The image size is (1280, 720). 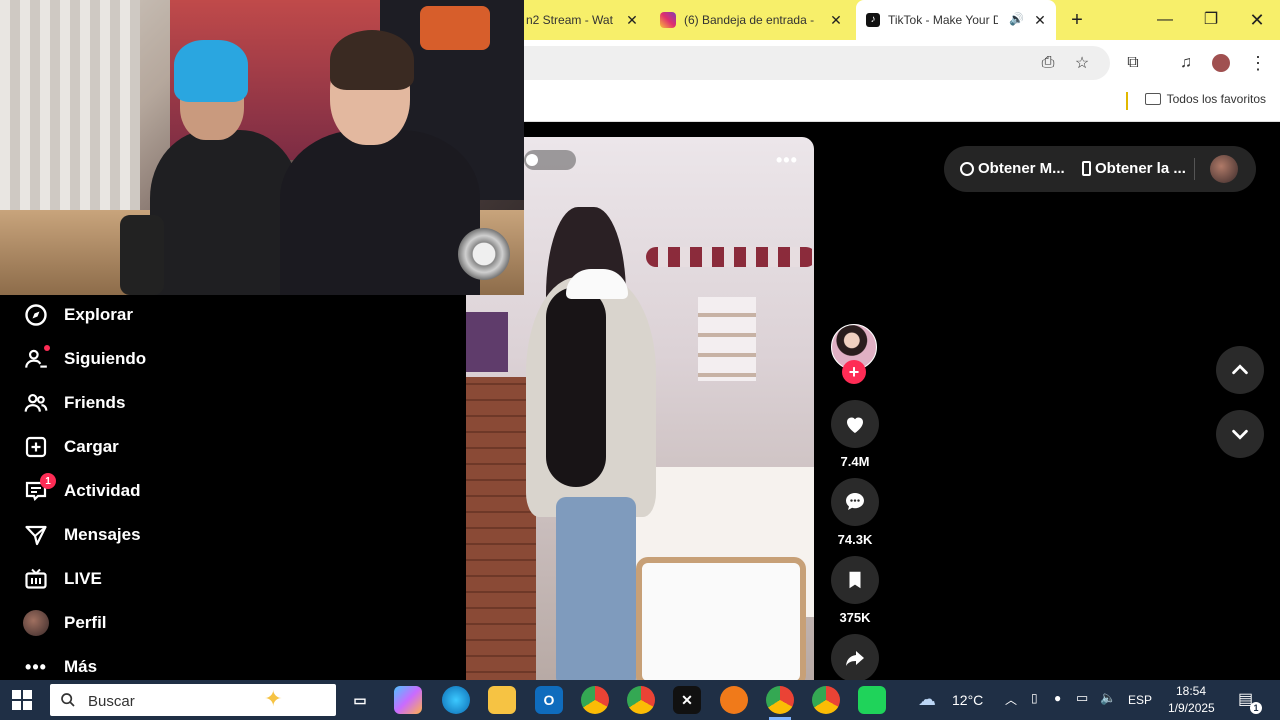 I want to click on chrome-alt-icon, so click(x=641, y=700).